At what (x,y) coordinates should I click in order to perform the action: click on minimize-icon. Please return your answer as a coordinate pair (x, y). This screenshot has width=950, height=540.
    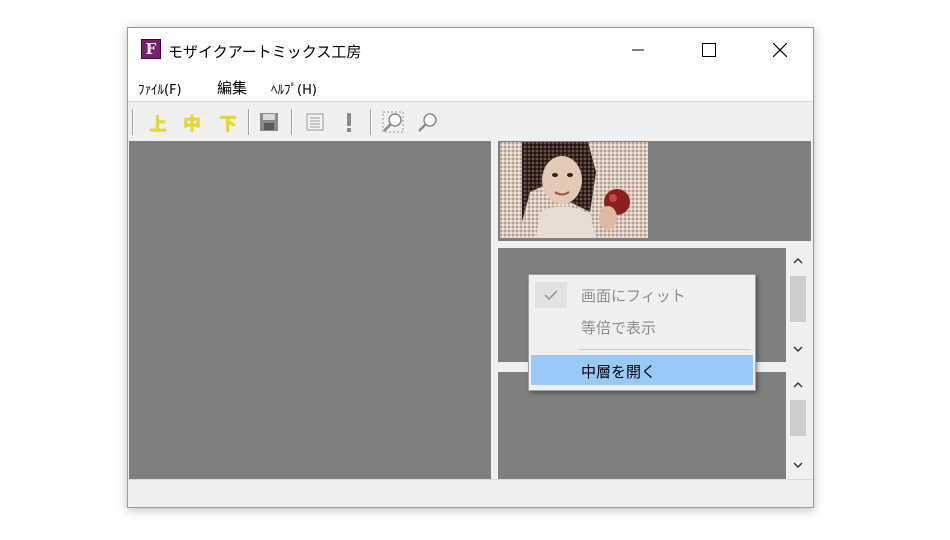
    Looking at the image, I should click on (638, 50).